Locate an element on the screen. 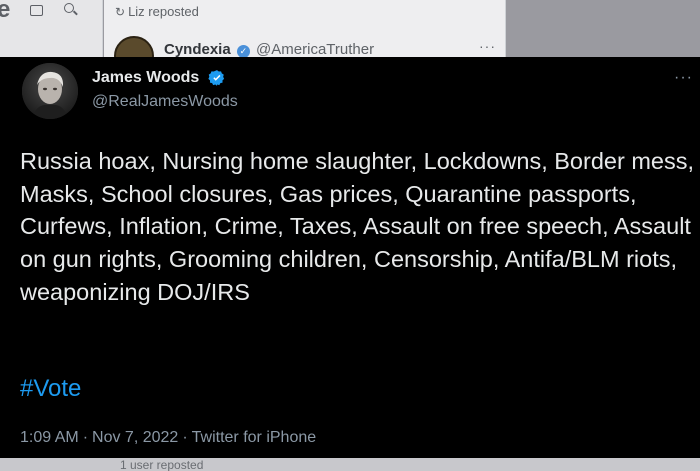  repost-icon: ↻ is located at coordinates (120, 12).